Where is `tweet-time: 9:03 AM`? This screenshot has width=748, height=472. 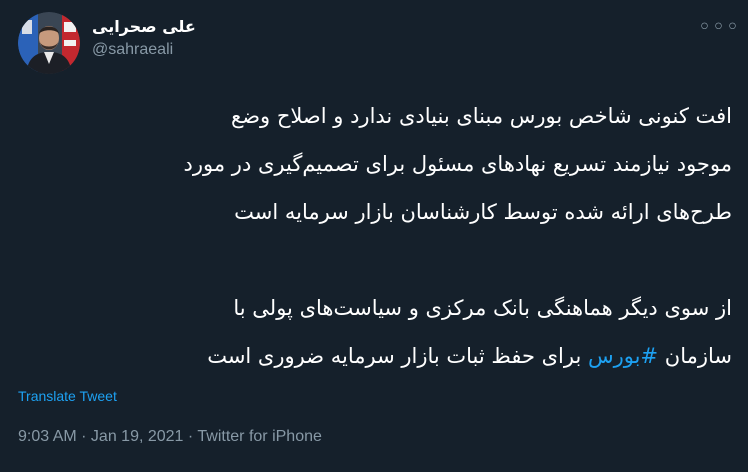 tweet-time: 9:03 AM is located at coordinates (47, 436).